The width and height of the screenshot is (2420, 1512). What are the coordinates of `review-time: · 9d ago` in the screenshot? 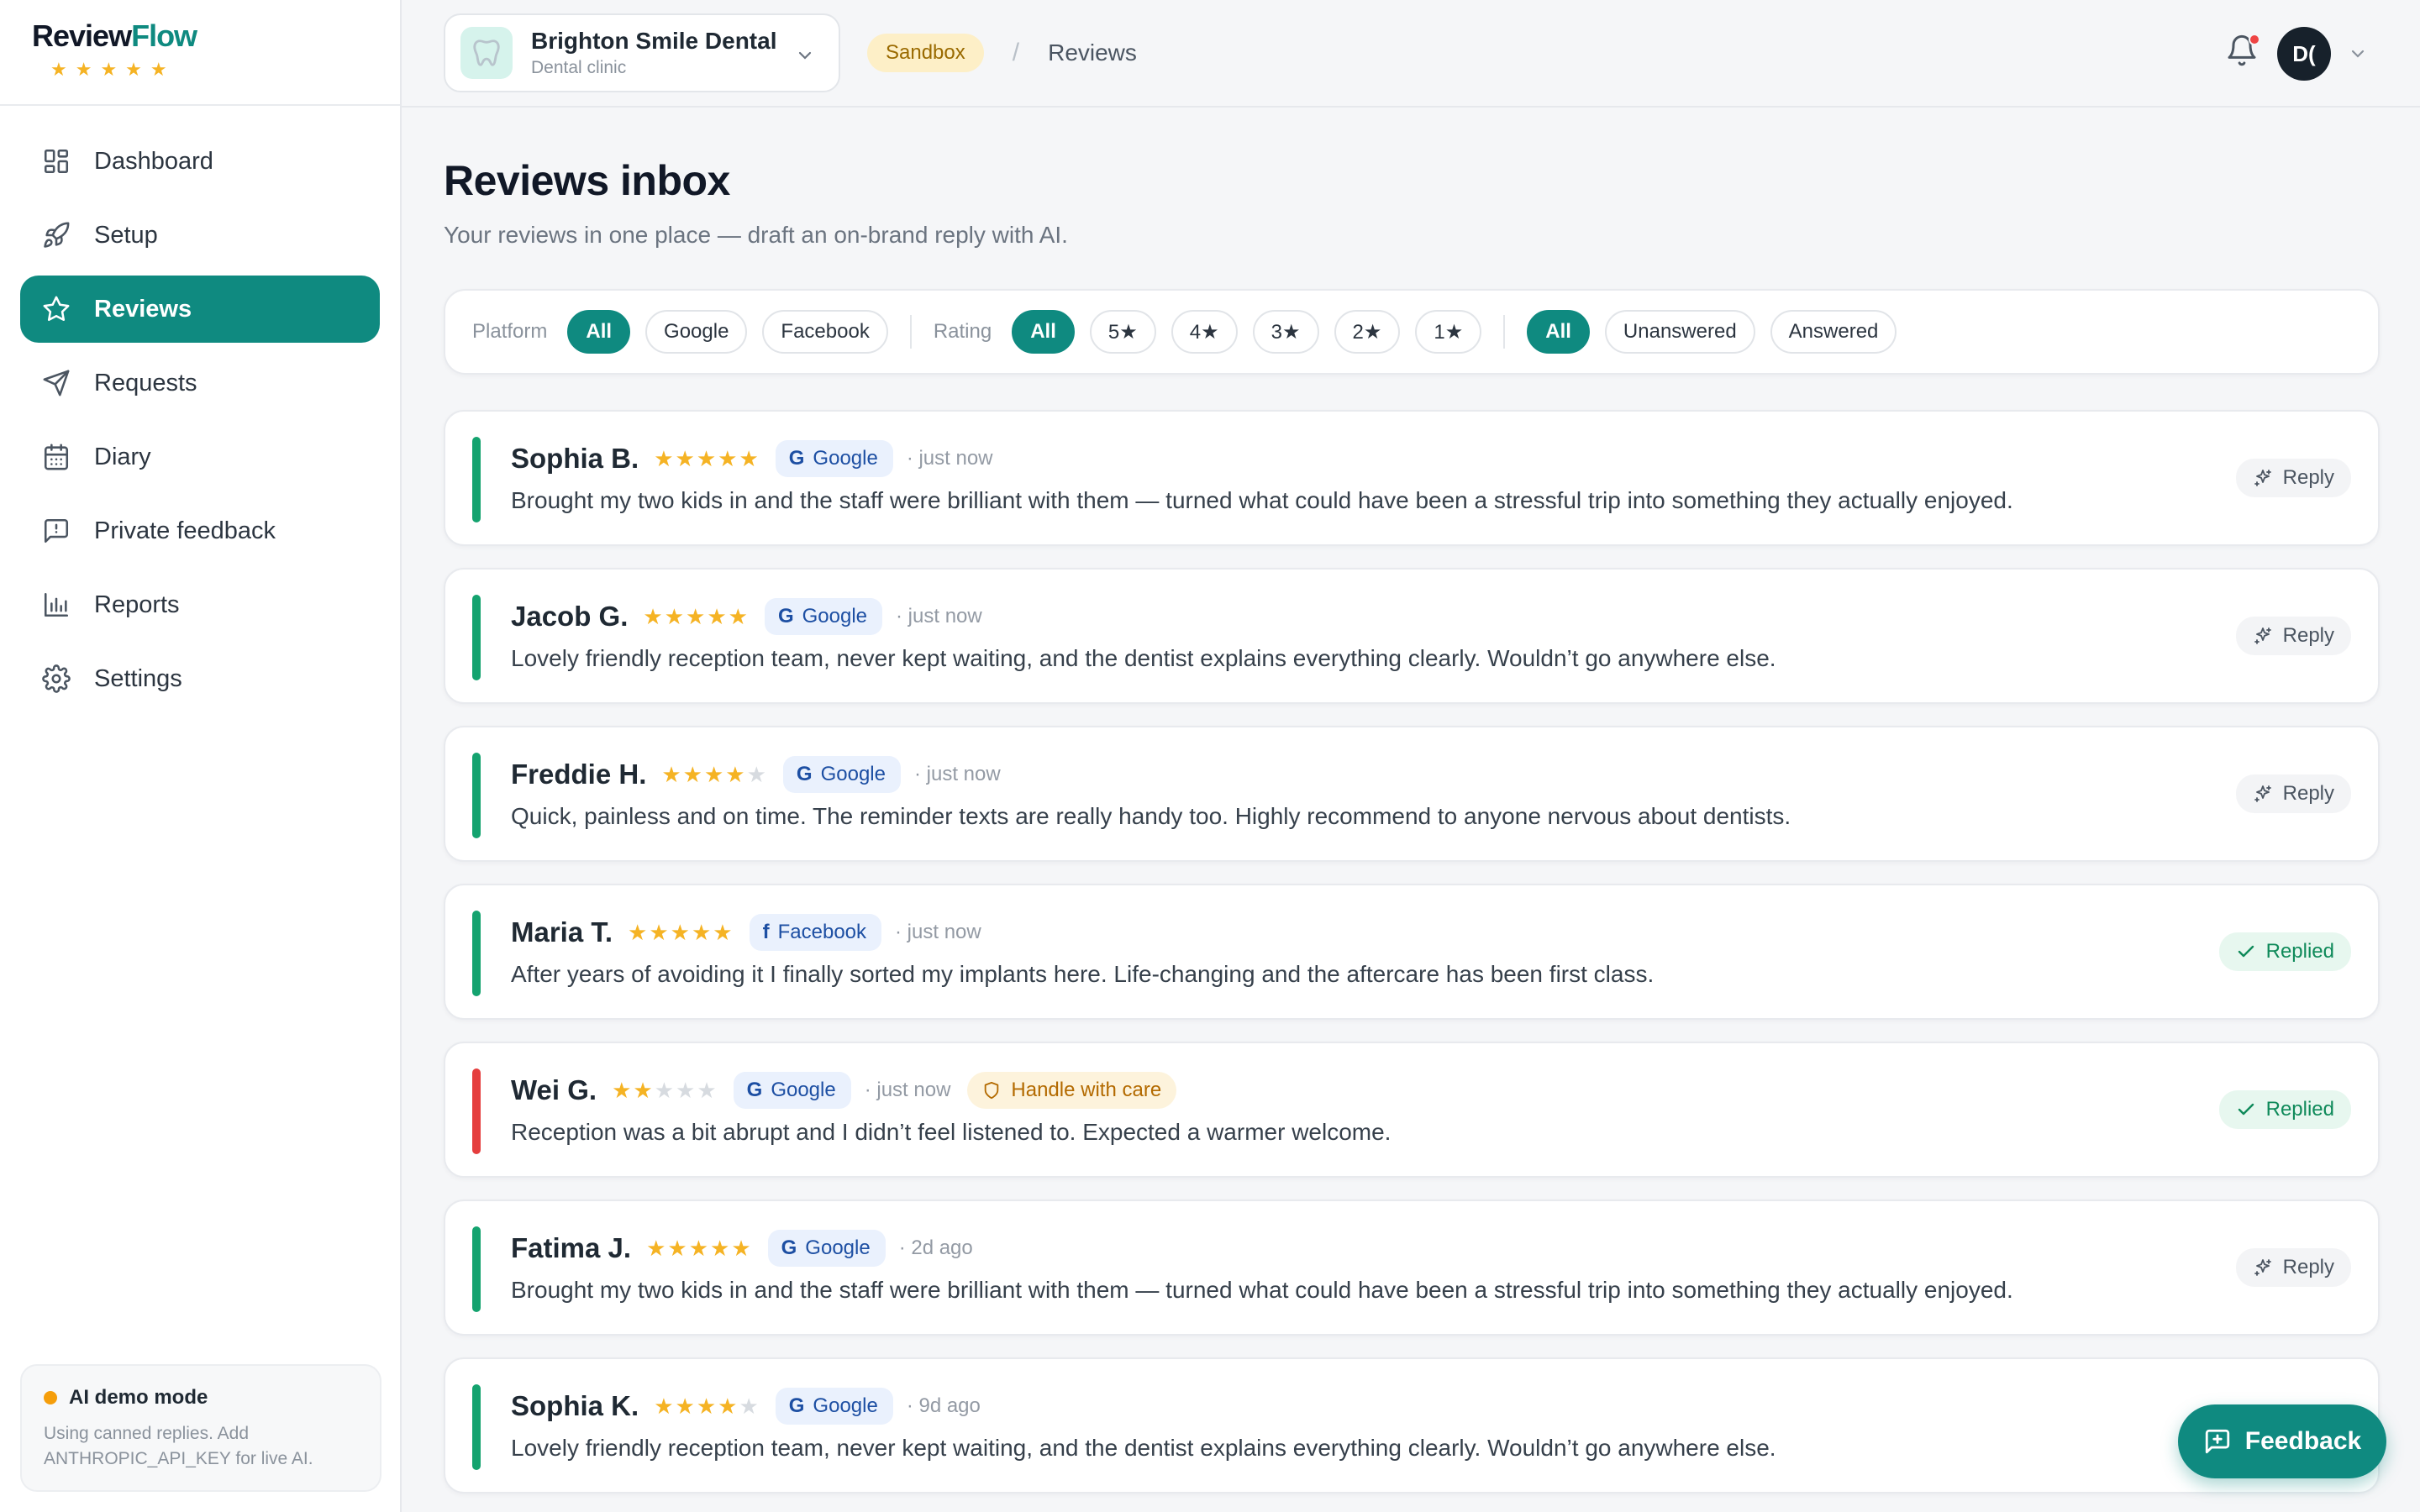 It's located at (943, 1405).